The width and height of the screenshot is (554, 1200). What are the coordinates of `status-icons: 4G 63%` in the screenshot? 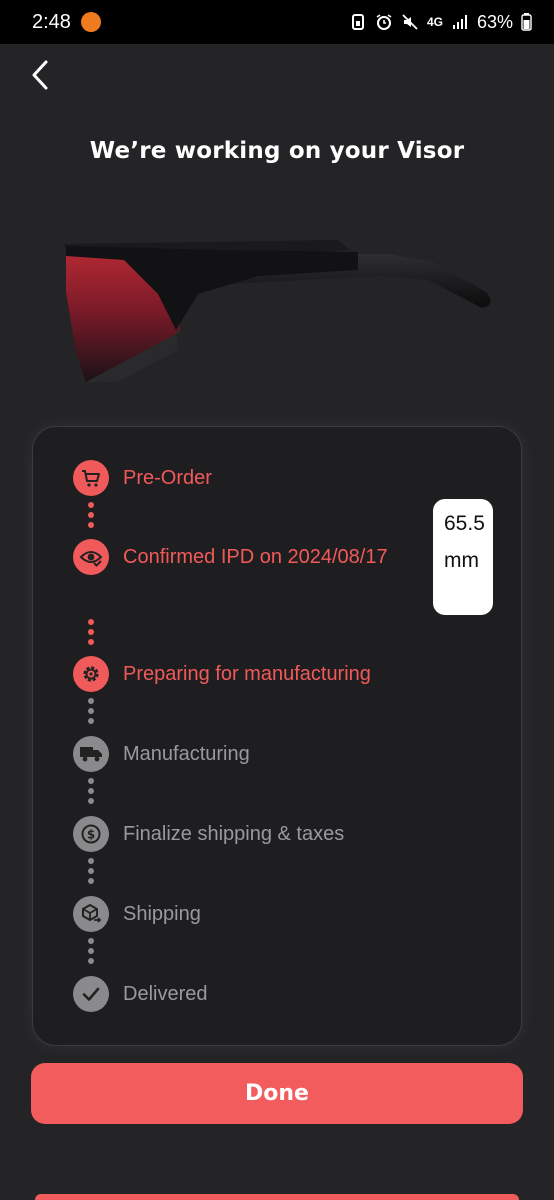 It's located at (440, 22).